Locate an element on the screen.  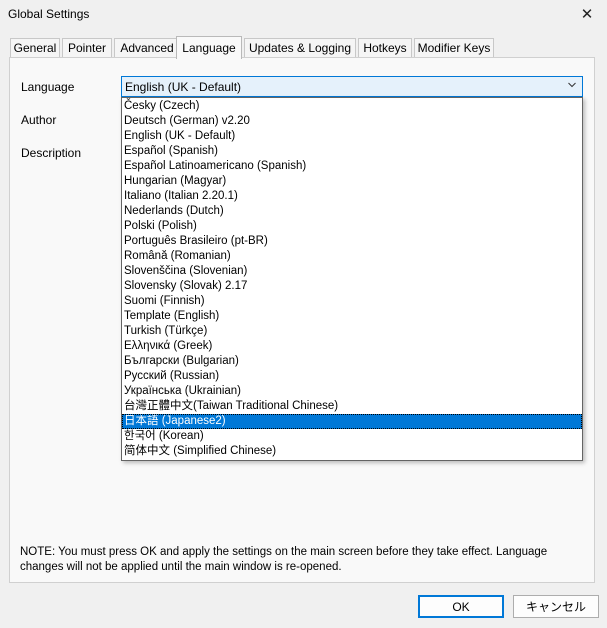
language-select: English (UK - Default) is located at coordinates (352, 86).